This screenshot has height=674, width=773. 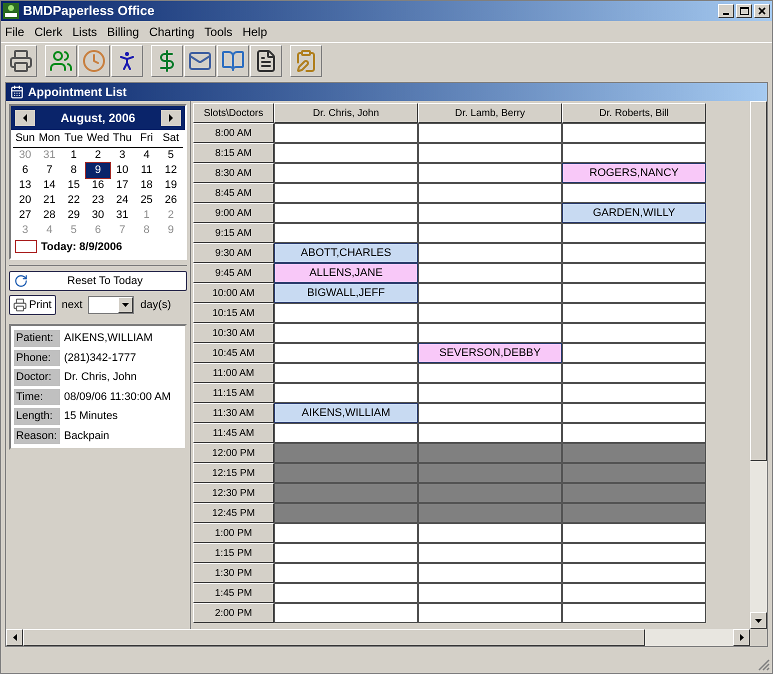 I want to click on calendar-day: 30, so click(x=98, y=215).